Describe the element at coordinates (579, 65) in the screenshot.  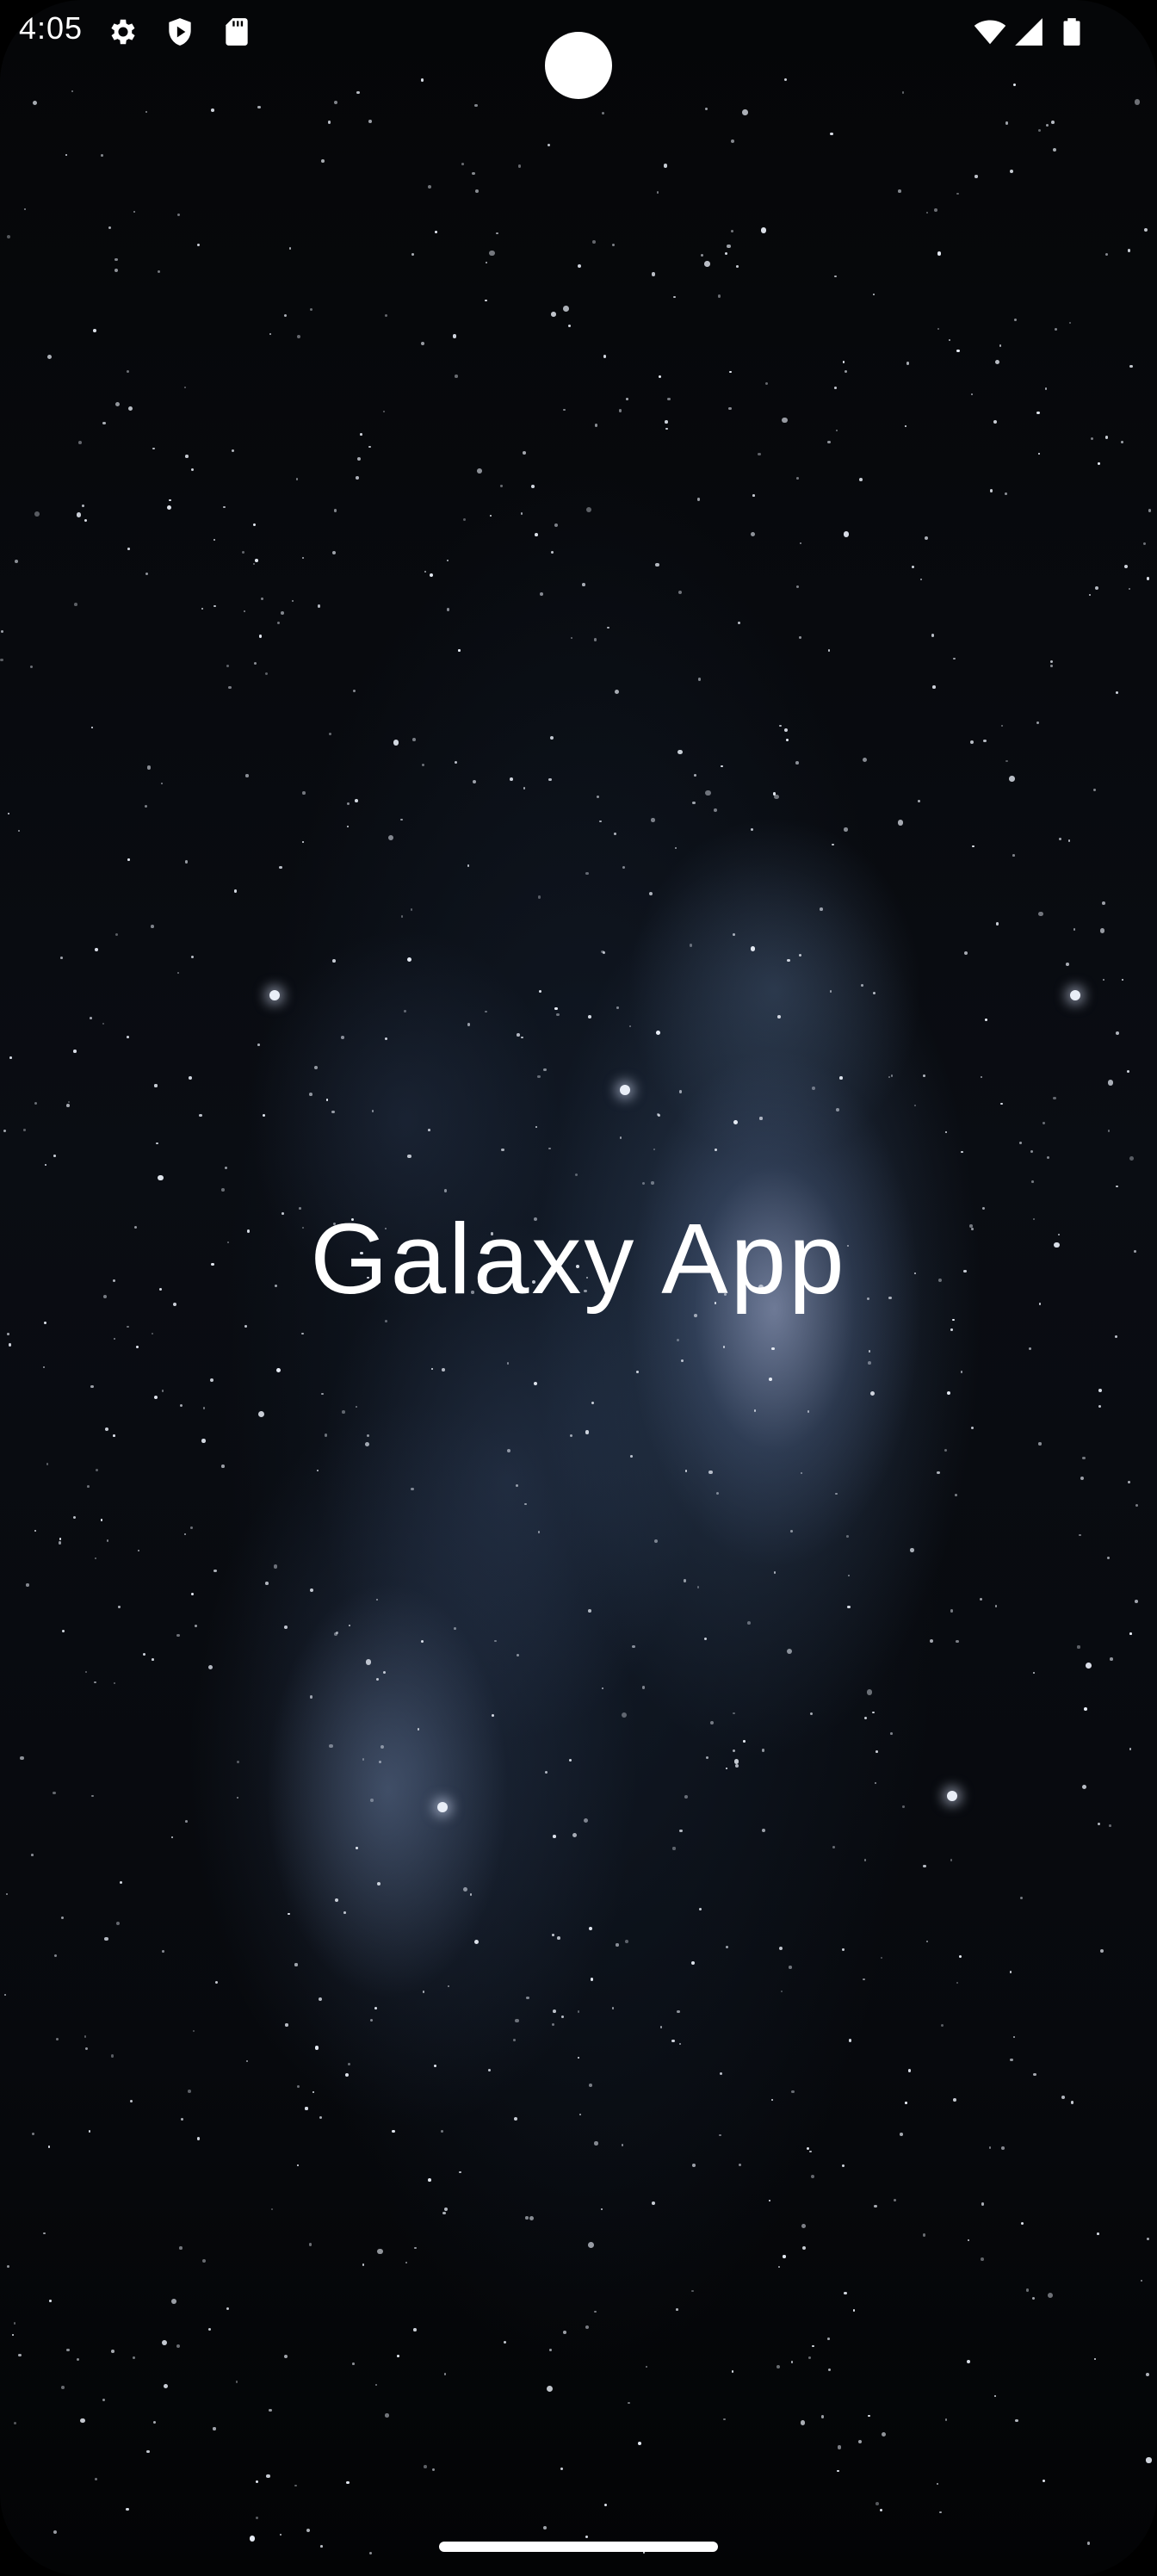
I see `front-camera-cutout` at that location.